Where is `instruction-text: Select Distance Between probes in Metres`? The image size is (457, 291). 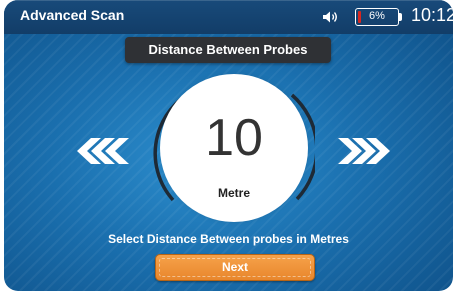 instruction-text: Select Distance Between probes in Metres is located at coordinates (228, 239).